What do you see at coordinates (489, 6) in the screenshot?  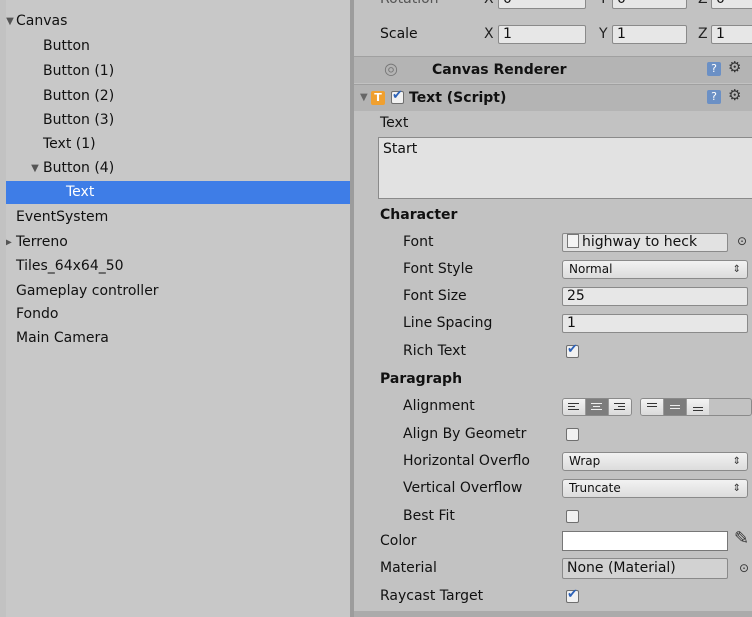 I see `rotation-x-axis-label: X` at bounding box center [489, 6].